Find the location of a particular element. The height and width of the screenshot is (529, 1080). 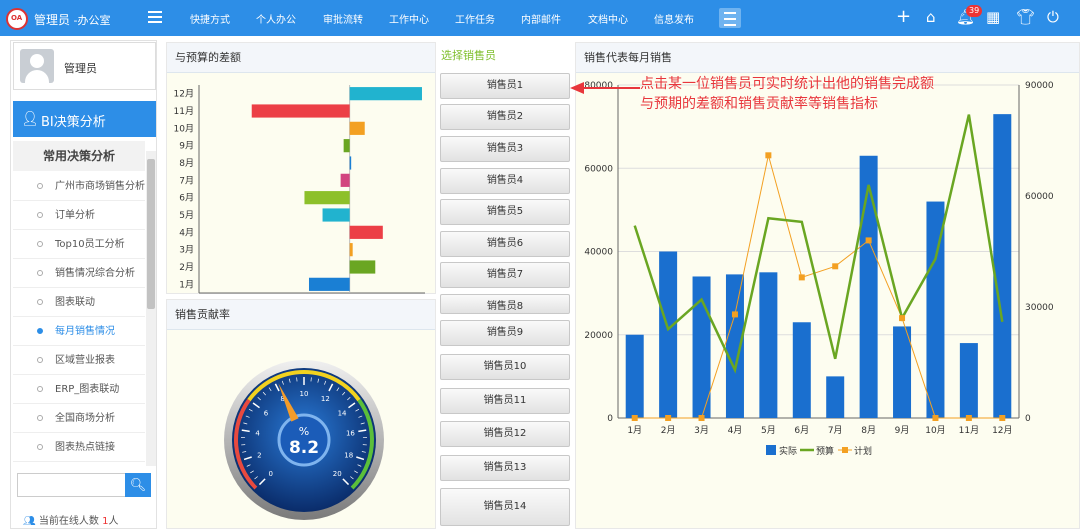

app-title-dept: -办公室 is located at coordinates (92, 20).